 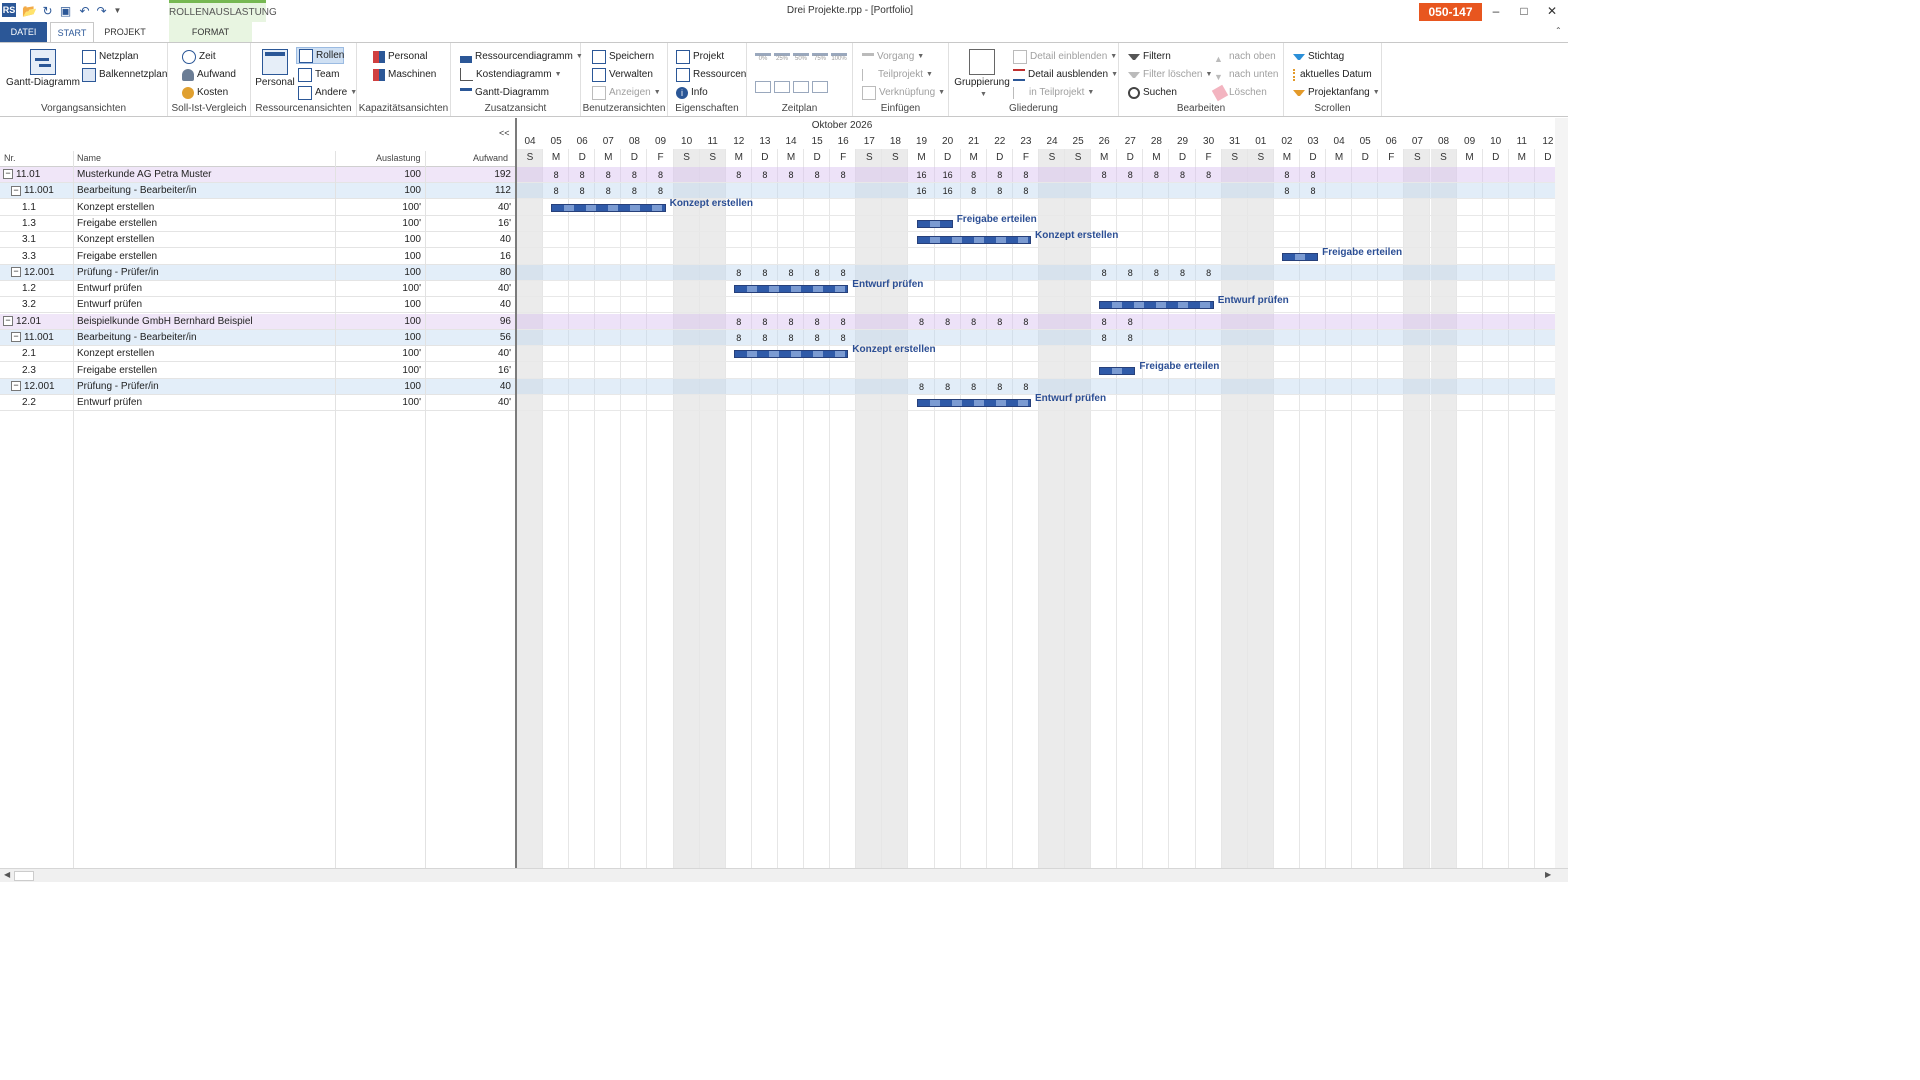 I want to click on tab-format: FORMAT, so click(x=210, y=32).